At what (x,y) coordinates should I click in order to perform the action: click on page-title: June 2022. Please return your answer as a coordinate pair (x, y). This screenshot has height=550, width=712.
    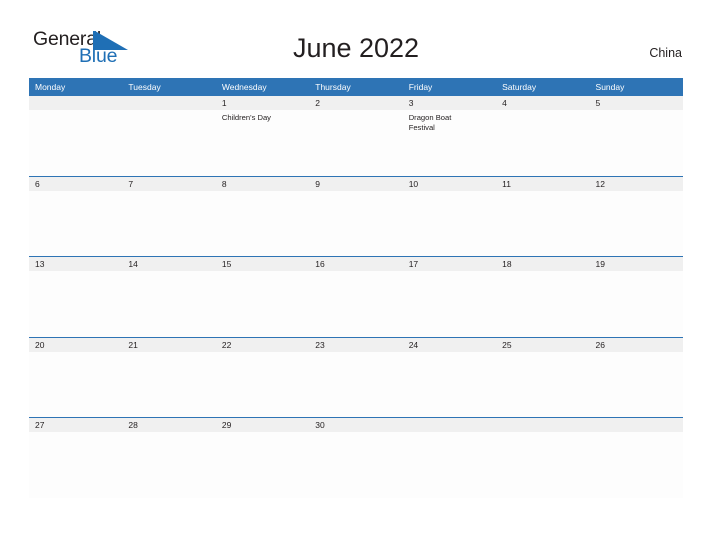
    Looking at the image, I should click on (356, 48).